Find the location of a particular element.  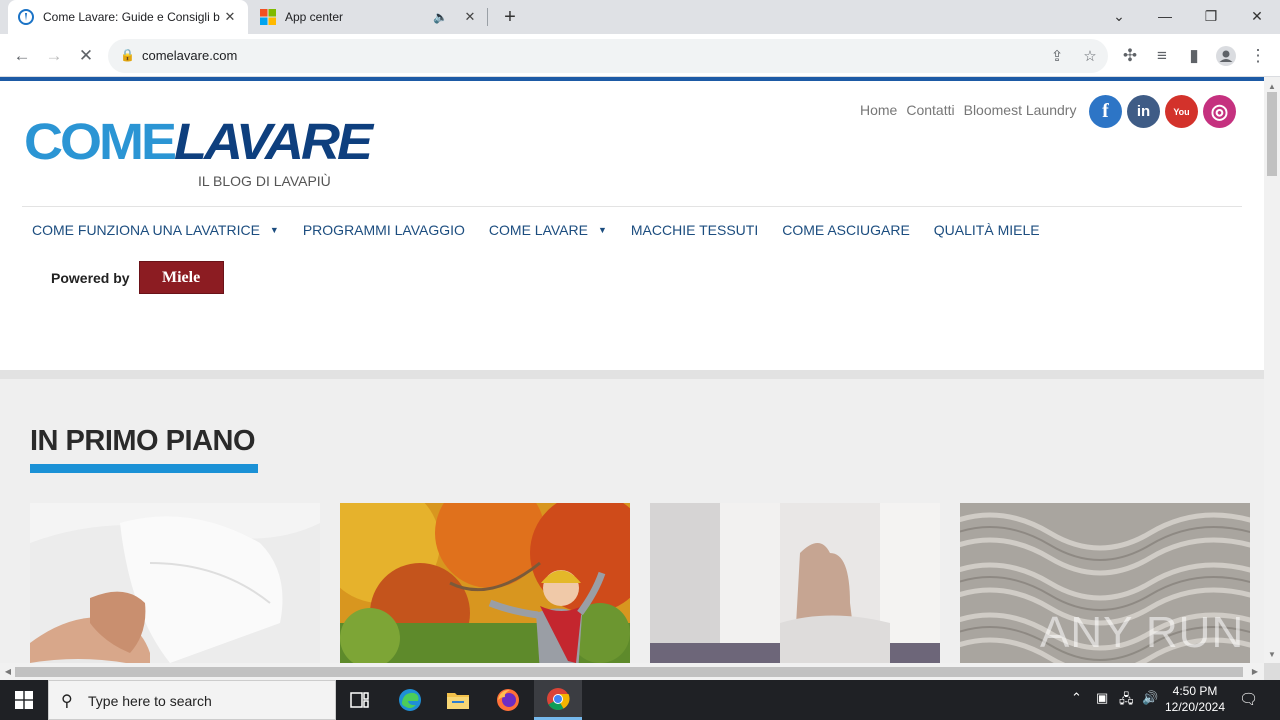

task-view-icon is located at coordinates (360, 700).